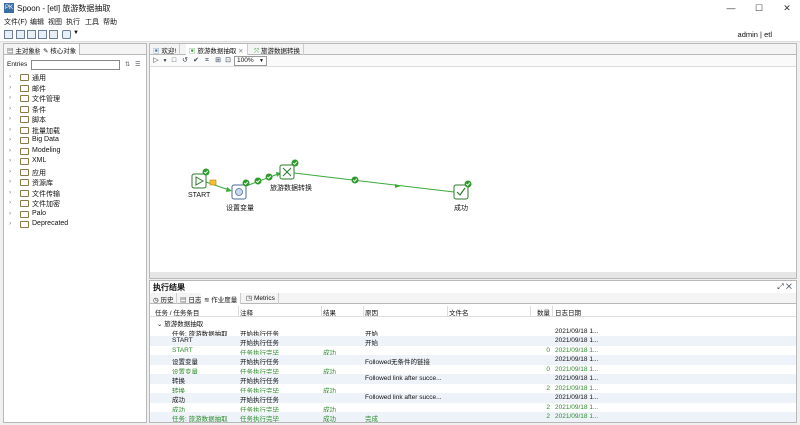  Describe the element at coordinates (24, 49) in the screenshot. I see `tab-main-tree: ▤ 主对象树` at that location.